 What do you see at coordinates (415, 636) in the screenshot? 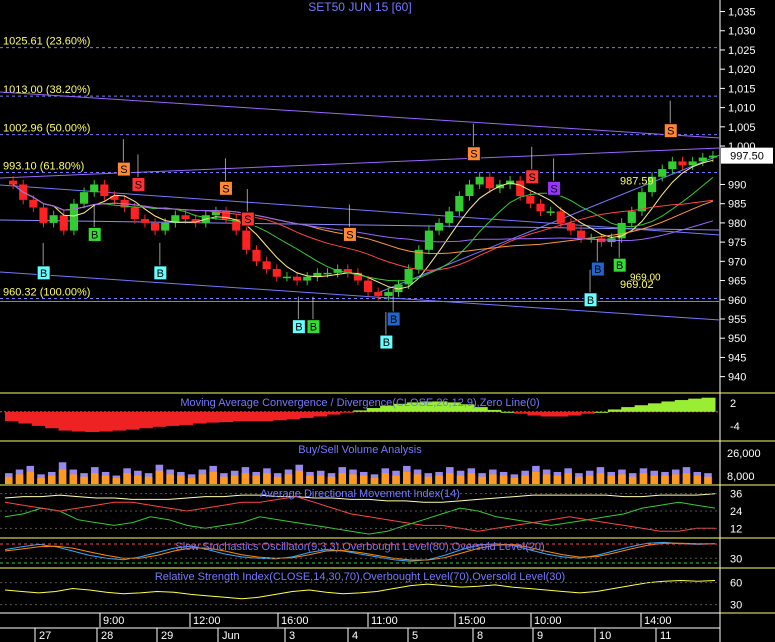
I see `date-label: 5` at bounding box center [415, 636].